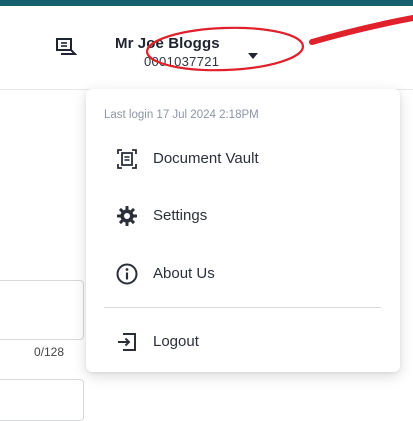  I want to click on user-account-toggle: Mr Joe Bloggs 0001037721, so click(203, 57).